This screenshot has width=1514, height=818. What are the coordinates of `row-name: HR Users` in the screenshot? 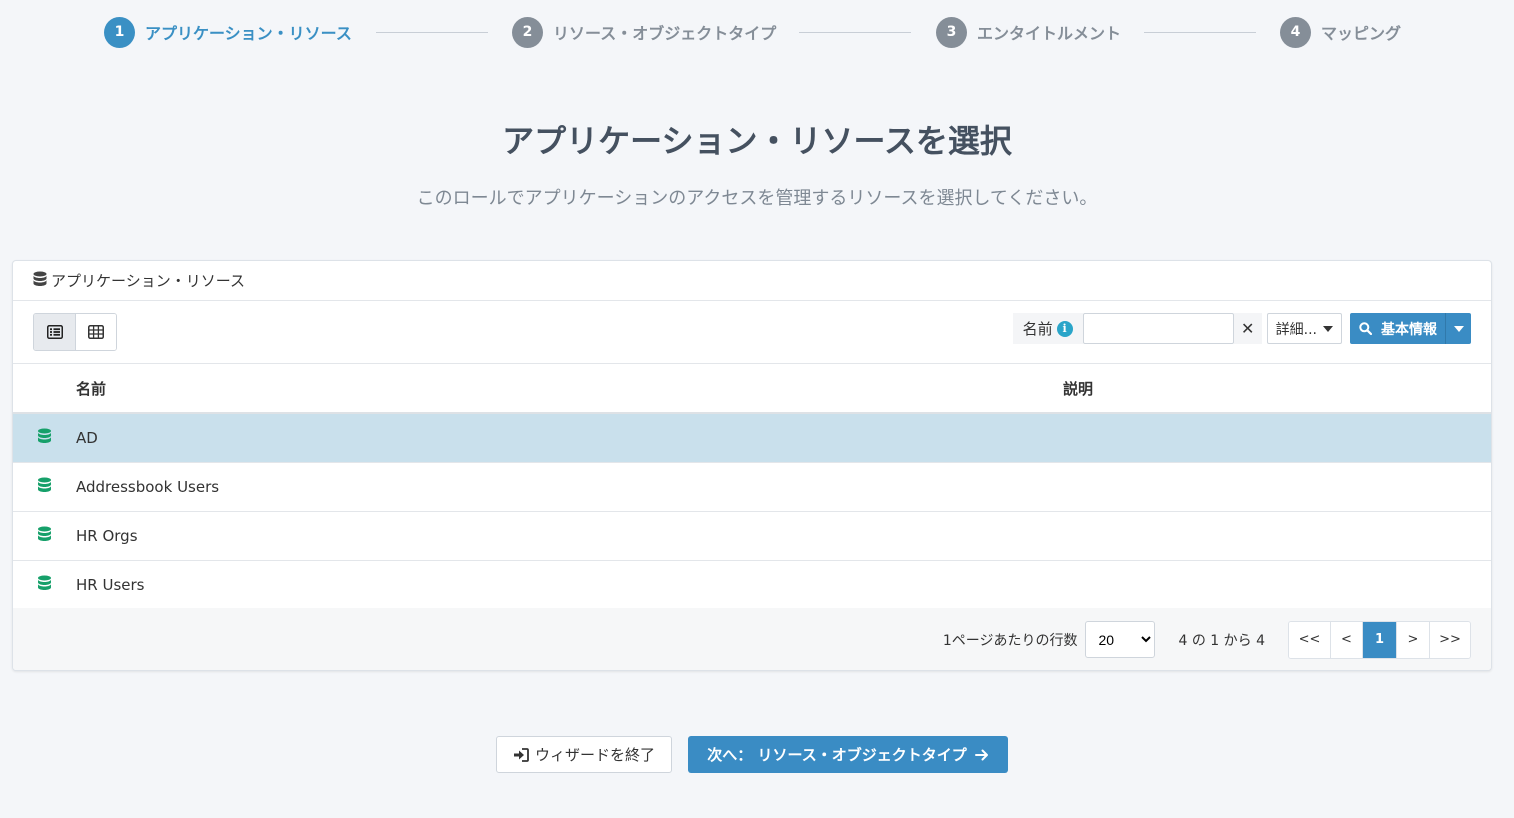 It's located at (569, 585).